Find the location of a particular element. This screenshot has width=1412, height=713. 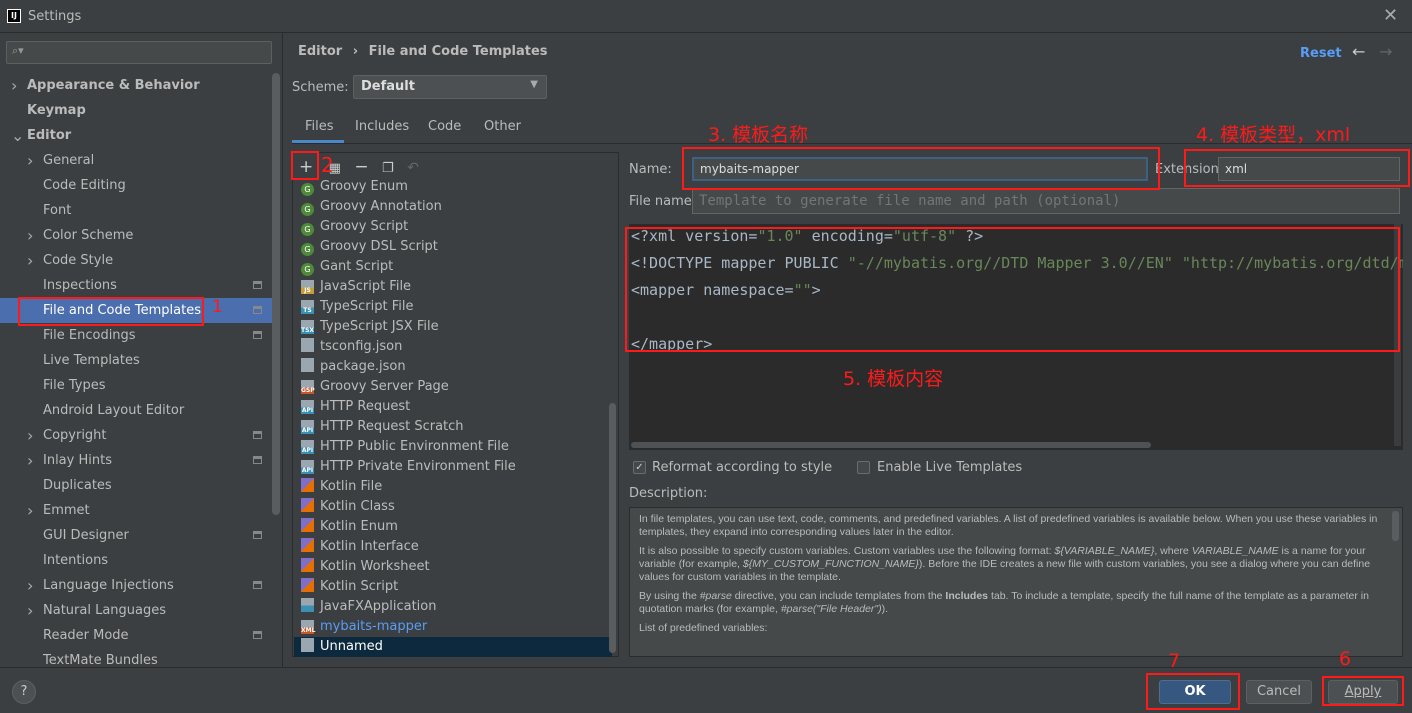

sidebar-item-code-style: › Code Style is located at coordinates (136, 260).